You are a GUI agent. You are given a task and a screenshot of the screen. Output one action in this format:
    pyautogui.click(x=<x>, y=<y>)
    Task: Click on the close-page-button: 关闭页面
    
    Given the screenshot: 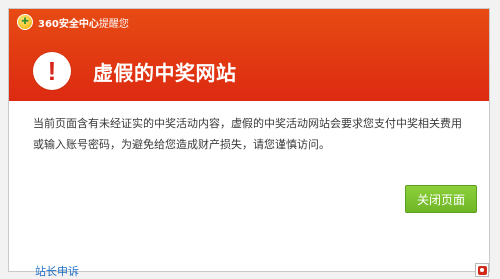 What is the action you would take?
    pyautogui.click(x=441, y=199)
    